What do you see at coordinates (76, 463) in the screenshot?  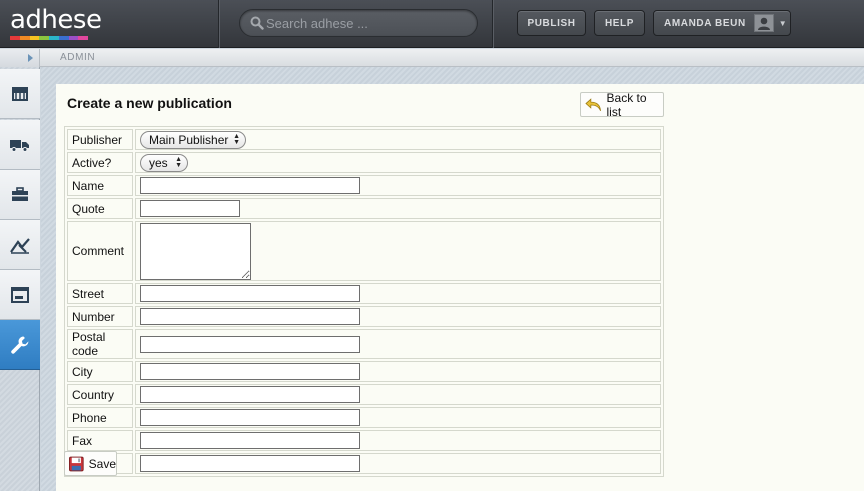 I see `floppy-disk-icon` at bounding box center [76, 463].